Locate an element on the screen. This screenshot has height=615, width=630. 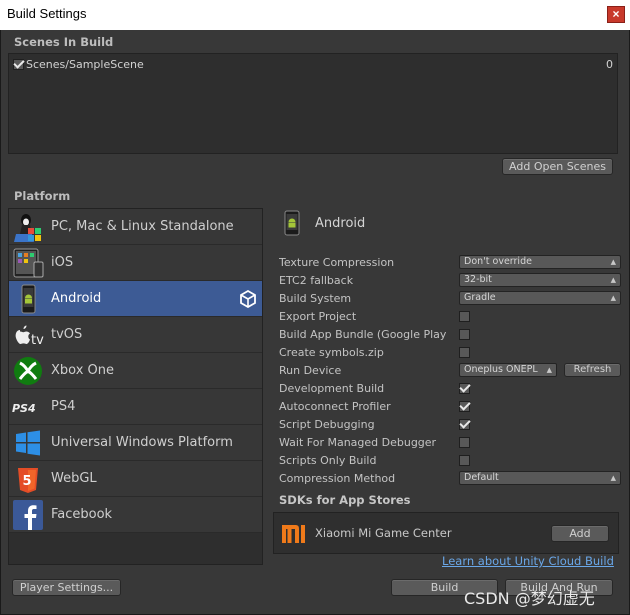
windows-icon is located at coordinates (28, 443).